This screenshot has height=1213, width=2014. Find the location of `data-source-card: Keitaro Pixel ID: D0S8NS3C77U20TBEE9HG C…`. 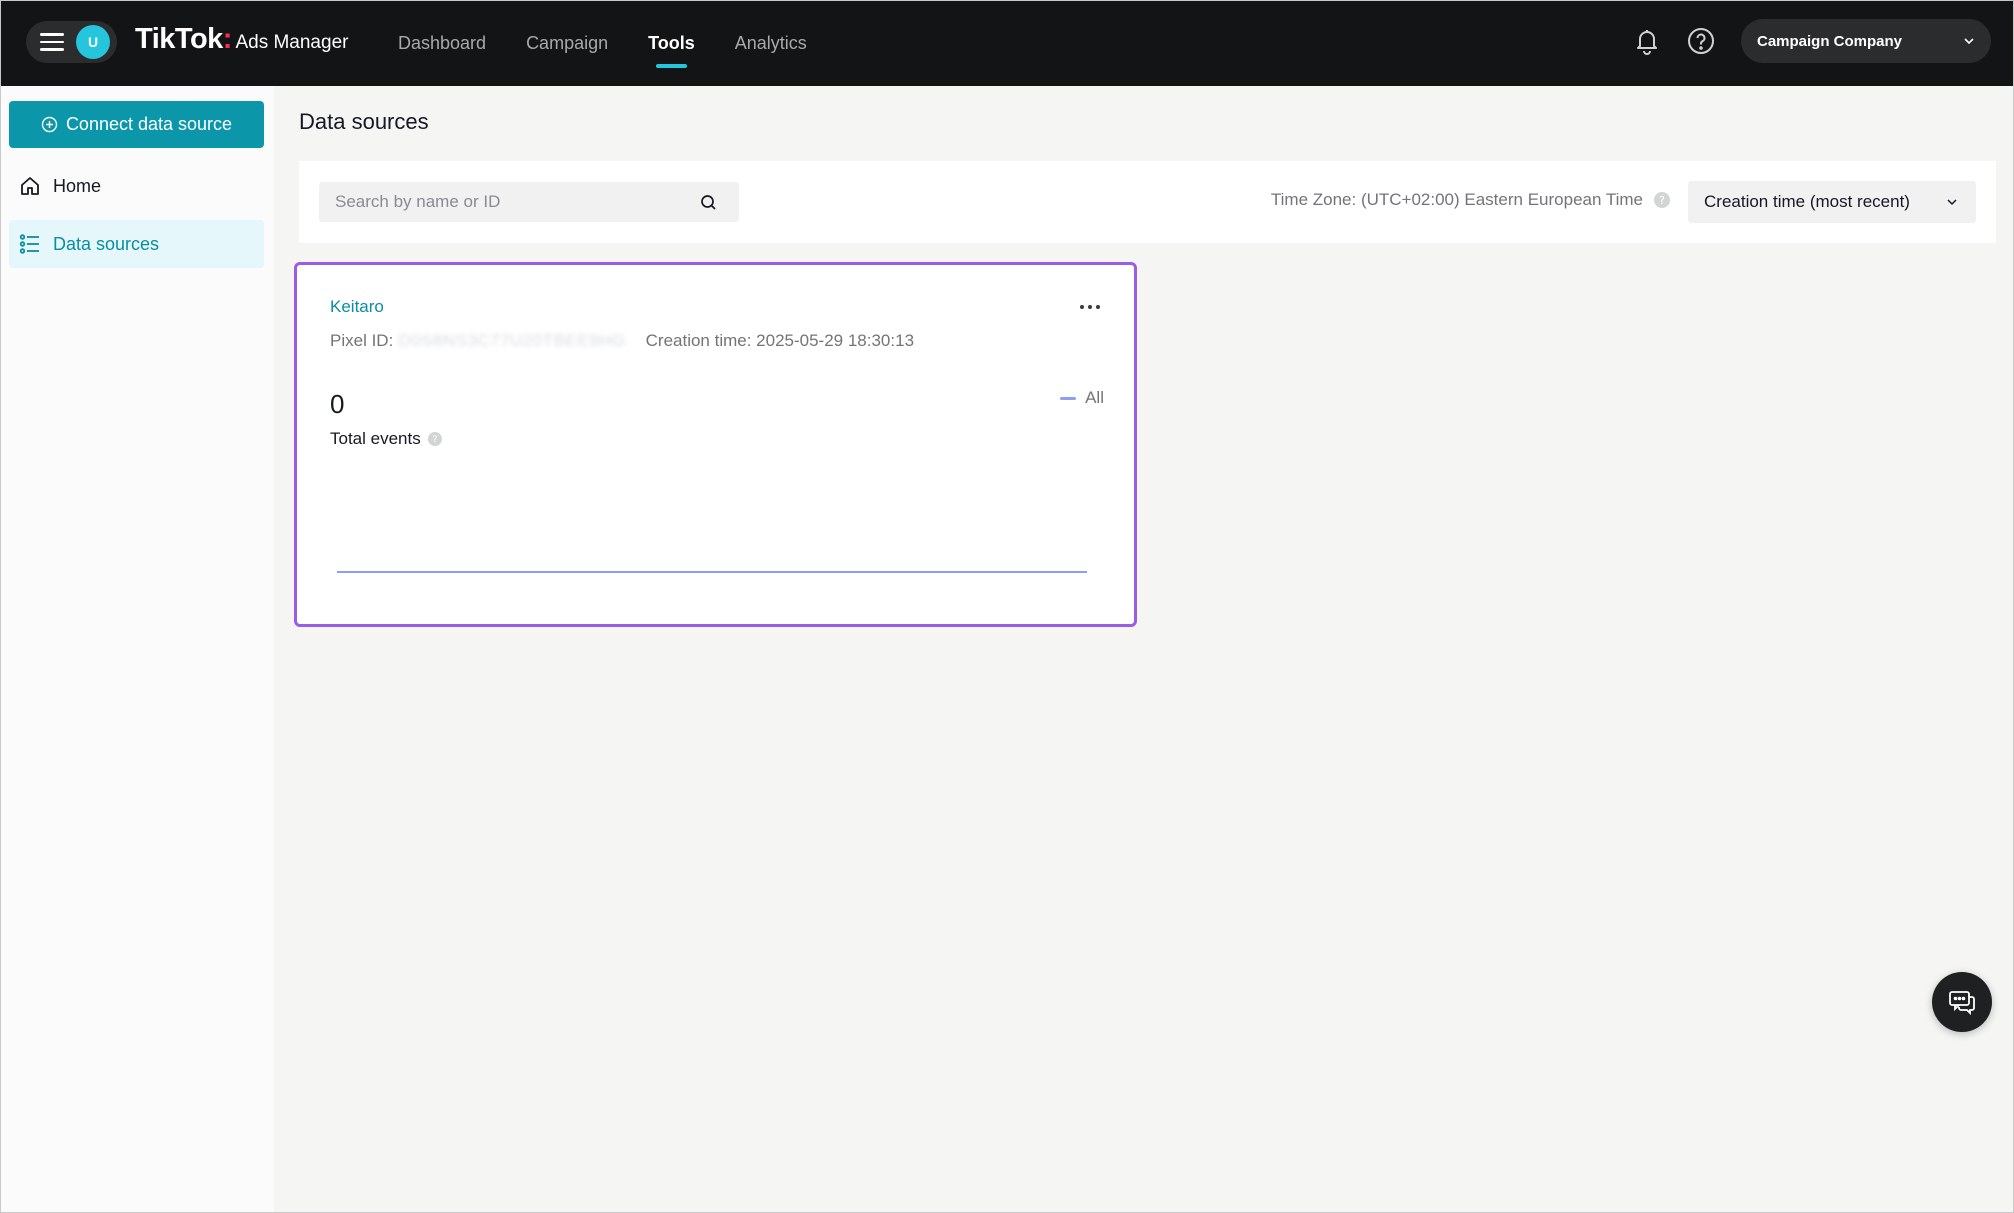

data-source-card: Keitaro Pixel ID: D0S8NS3C77U20TBEE9HG C… is located at coordinates (715, 444).